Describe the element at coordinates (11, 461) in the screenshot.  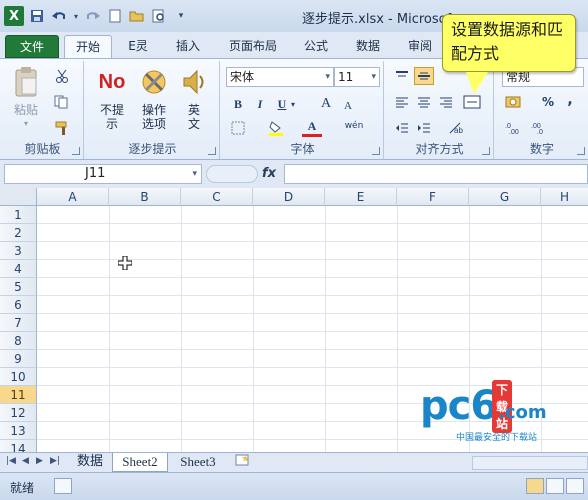
I see `first-sheet-icon: |◀` at that location.